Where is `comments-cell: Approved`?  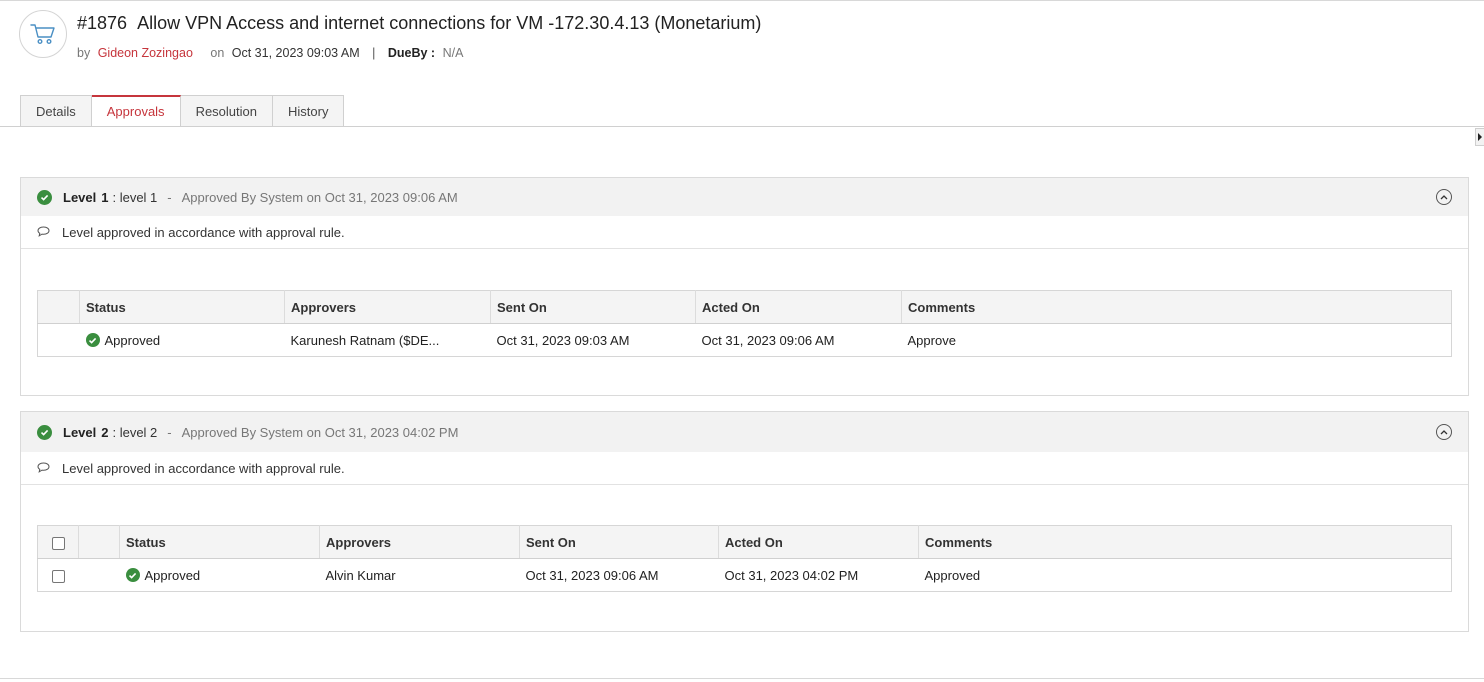 comments-cell: Approved is located at coordinates (952, 575).